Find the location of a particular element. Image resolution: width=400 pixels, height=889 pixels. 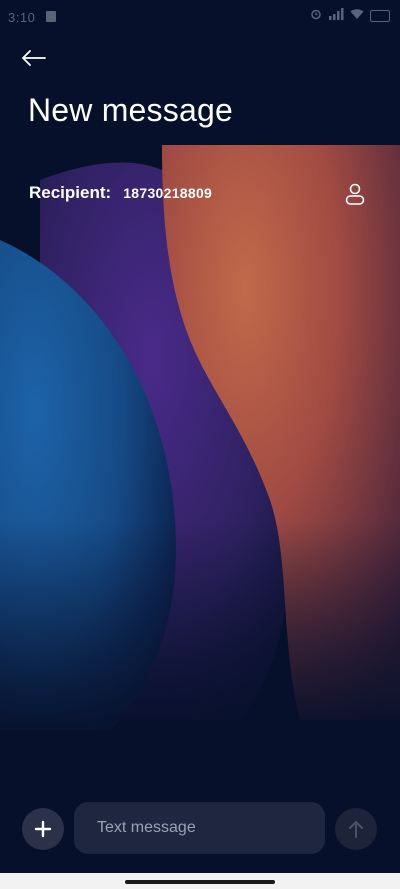

recipient-row: Recipient: 18730218809 is located at coordinates (201, 193).